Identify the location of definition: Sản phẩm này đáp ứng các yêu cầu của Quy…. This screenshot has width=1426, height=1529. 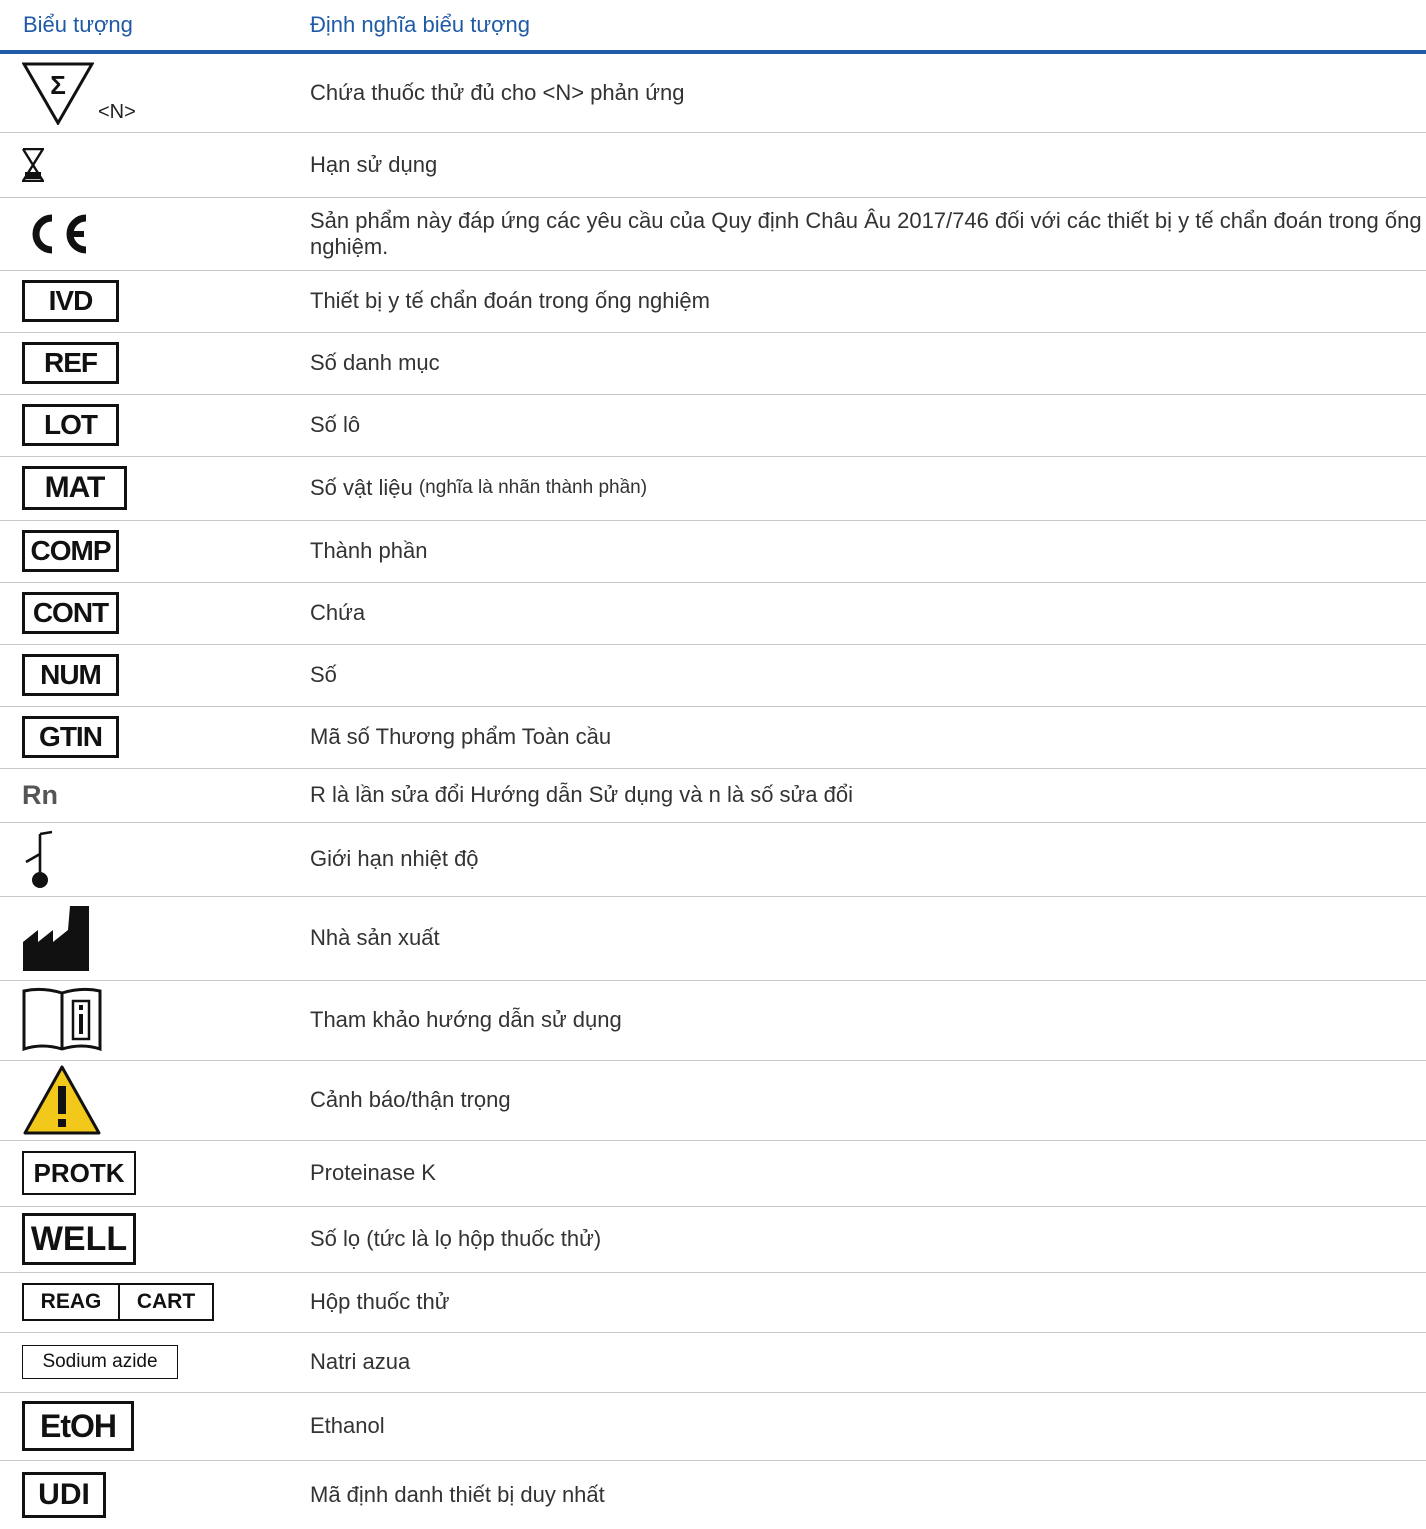
(866, 233).